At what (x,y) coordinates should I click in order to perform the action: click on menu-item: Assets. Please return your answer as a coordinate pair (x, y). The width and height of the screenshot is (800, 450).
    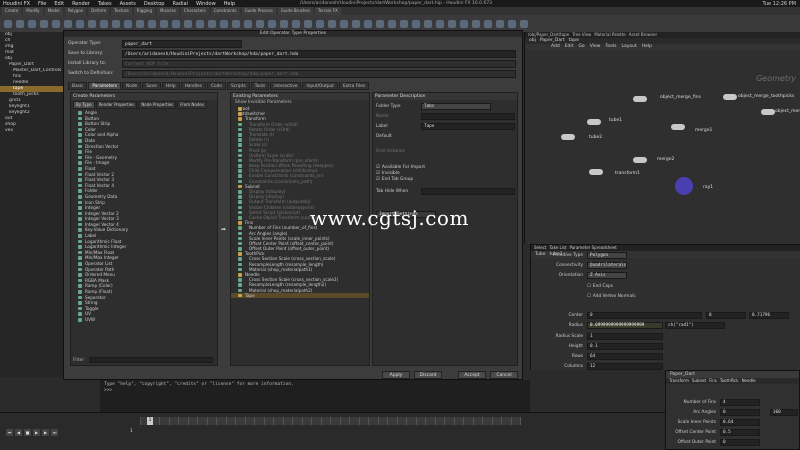
    Looking at the image, I should click on (128, 4).